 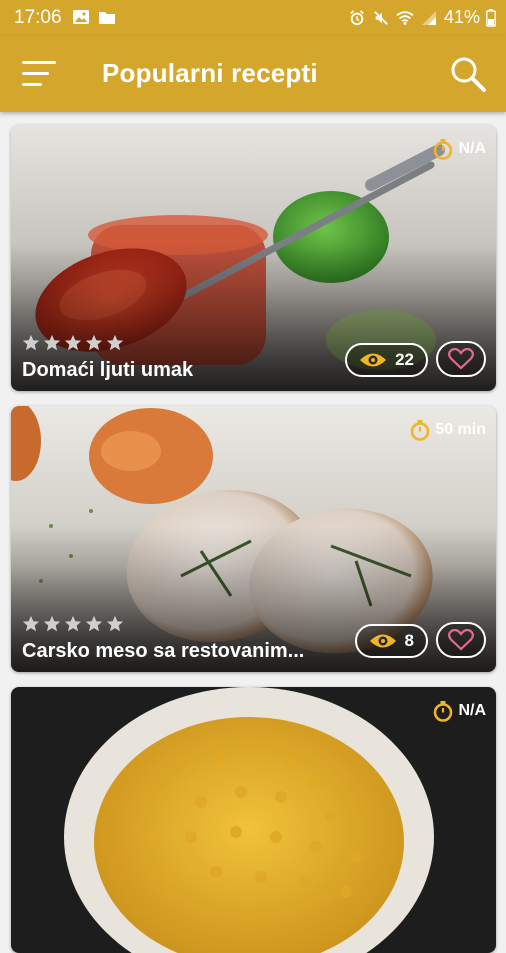 I want to click on image-icon, so click(x=81, y=17).